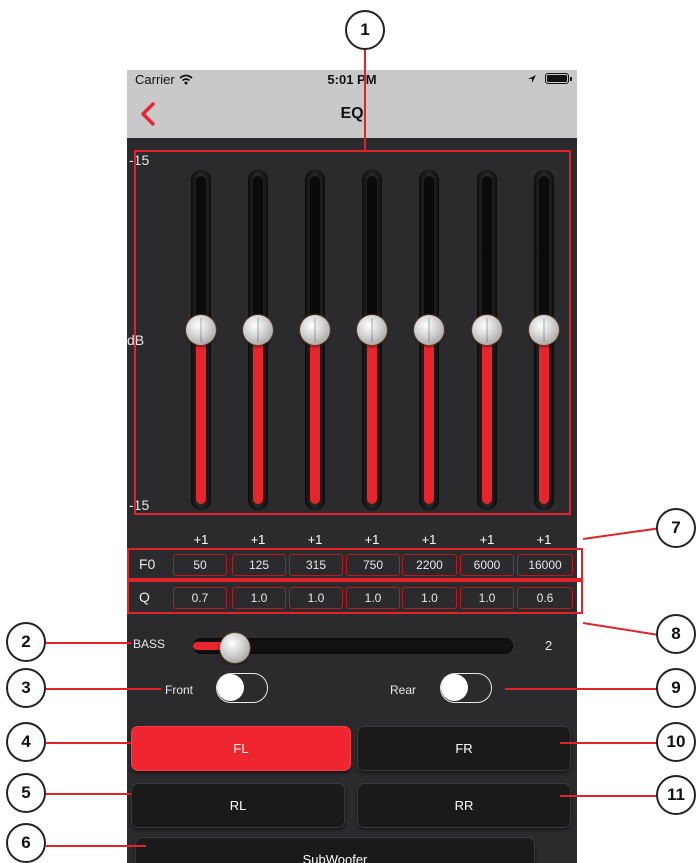  What do you see at coordinates (549, 645) in the screenshot?
I see `bass-value: 2` at bounding box center [549, 645].